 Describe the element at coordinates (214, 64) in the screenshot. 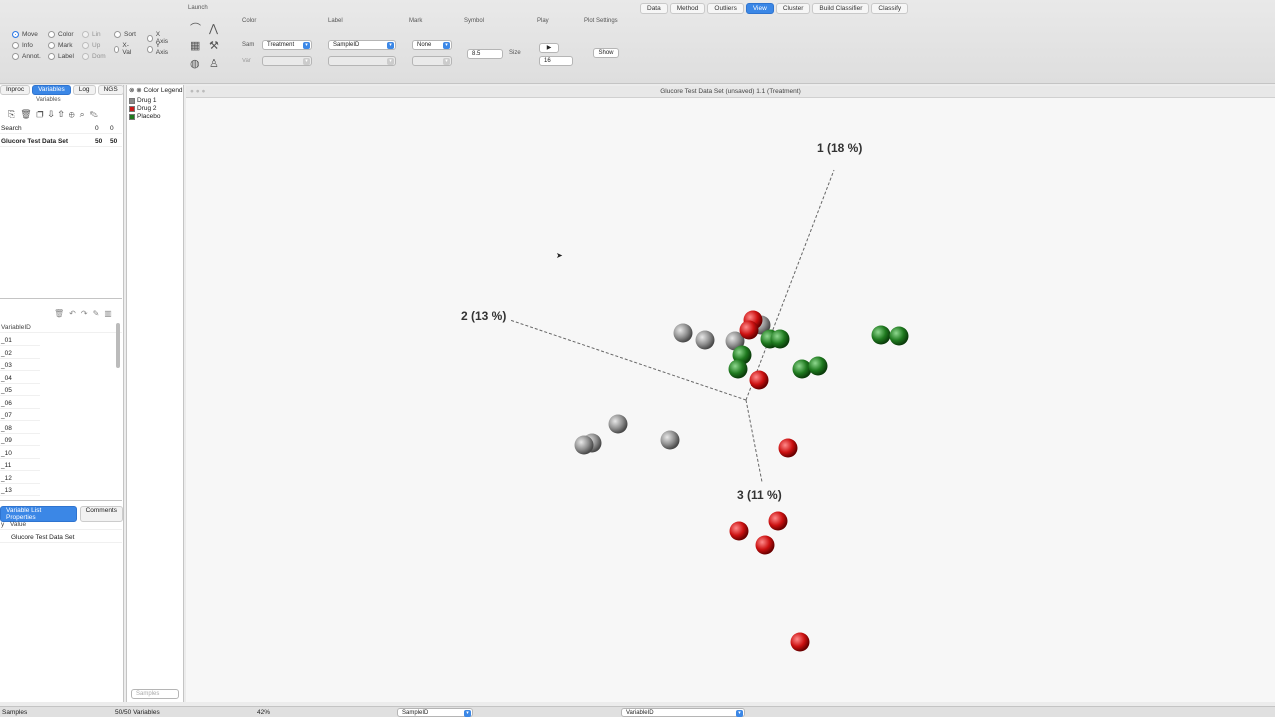

I see `person-icon: ♙` at that location.